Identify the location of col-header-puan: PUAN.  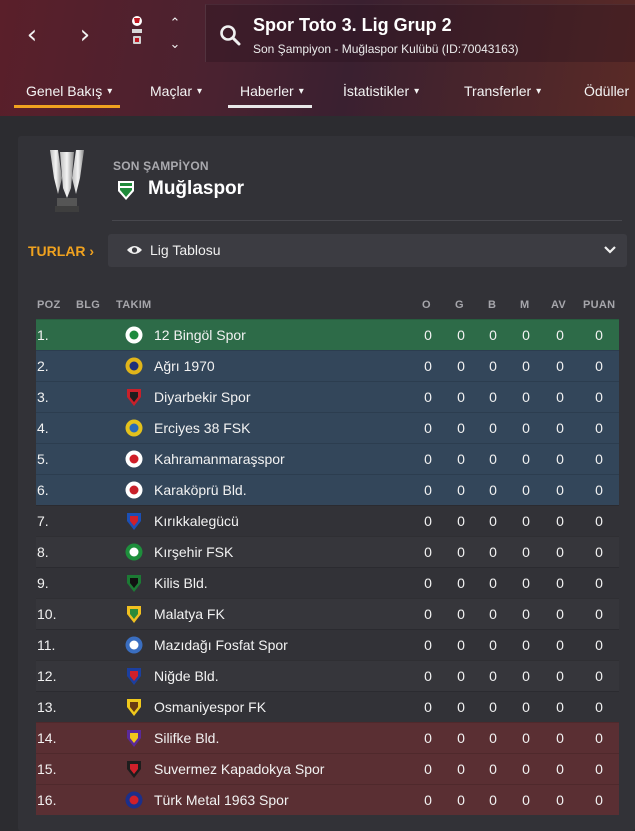
(599, 305).